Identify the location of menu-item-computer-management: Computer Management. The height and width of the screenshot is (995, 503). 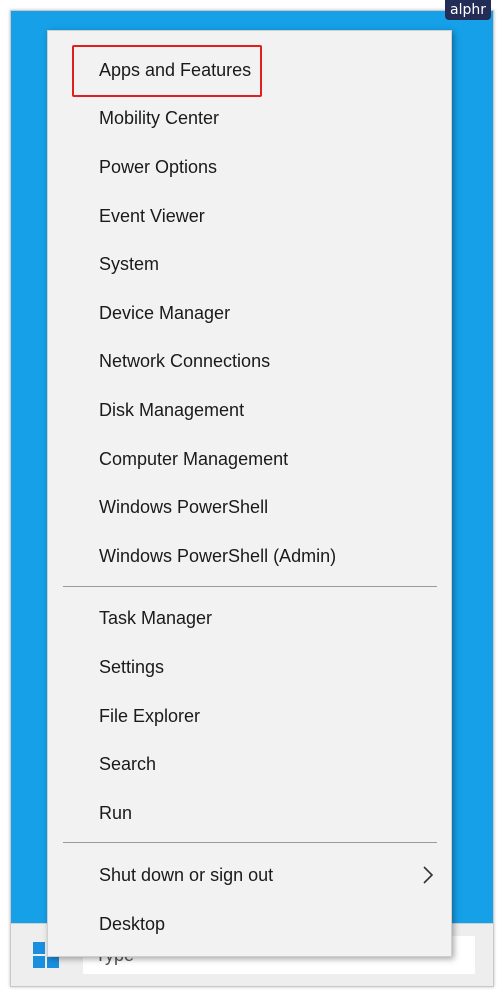
(249, 459).